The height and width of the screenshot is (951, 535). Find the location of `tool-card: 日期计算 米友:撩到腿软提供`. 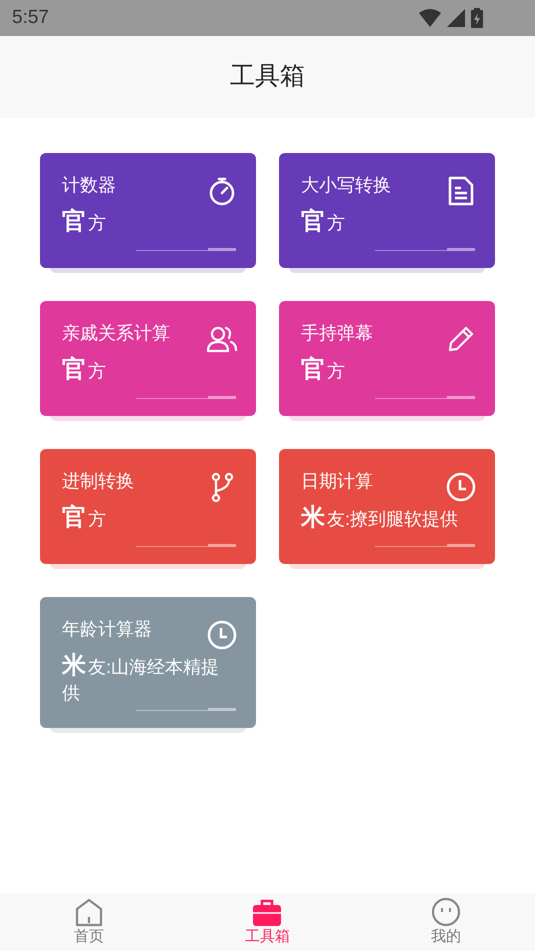

tool-card: 日期计算 米友:撩到腿软提供 is located at coordinates (387, 506).